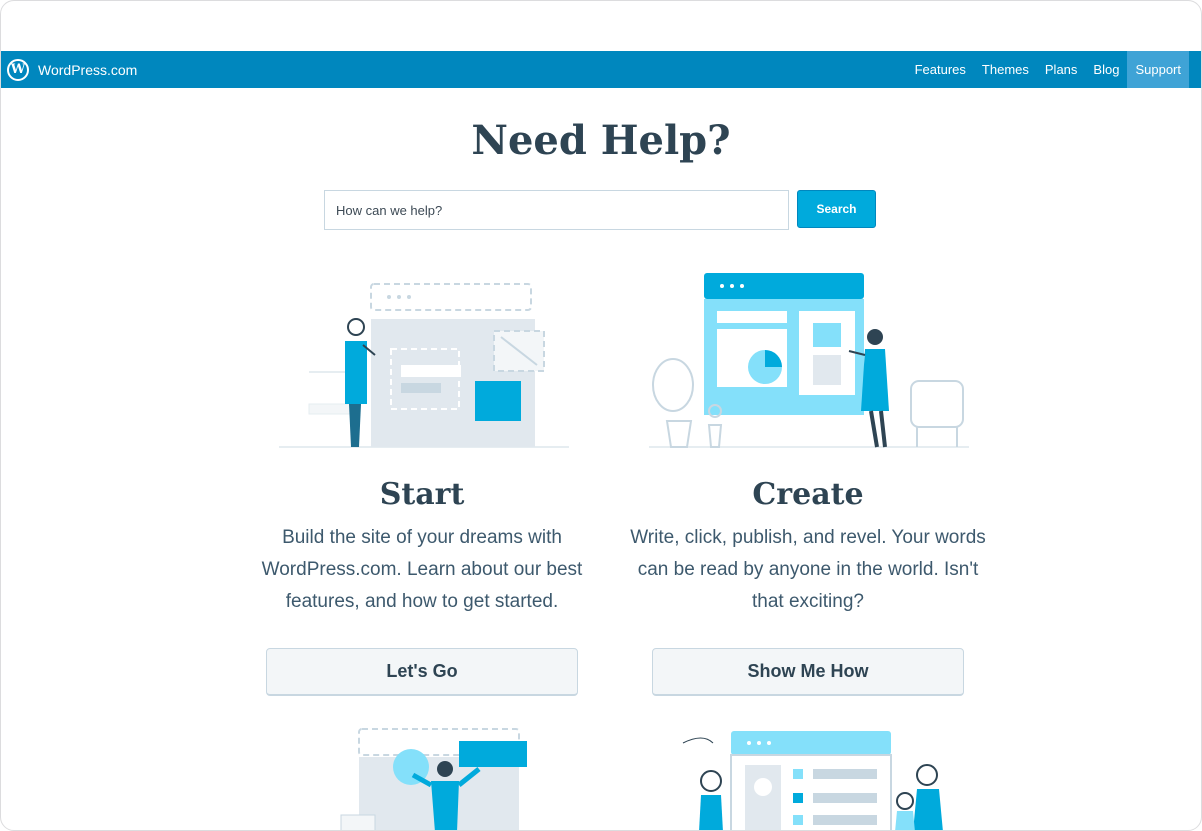 This screenshot has width=1202, height=831. What do you see at coordinates (1061, 69) in the screenshot?
I see `nav-item-plans: Plans` at bounding box center [1061, 69].